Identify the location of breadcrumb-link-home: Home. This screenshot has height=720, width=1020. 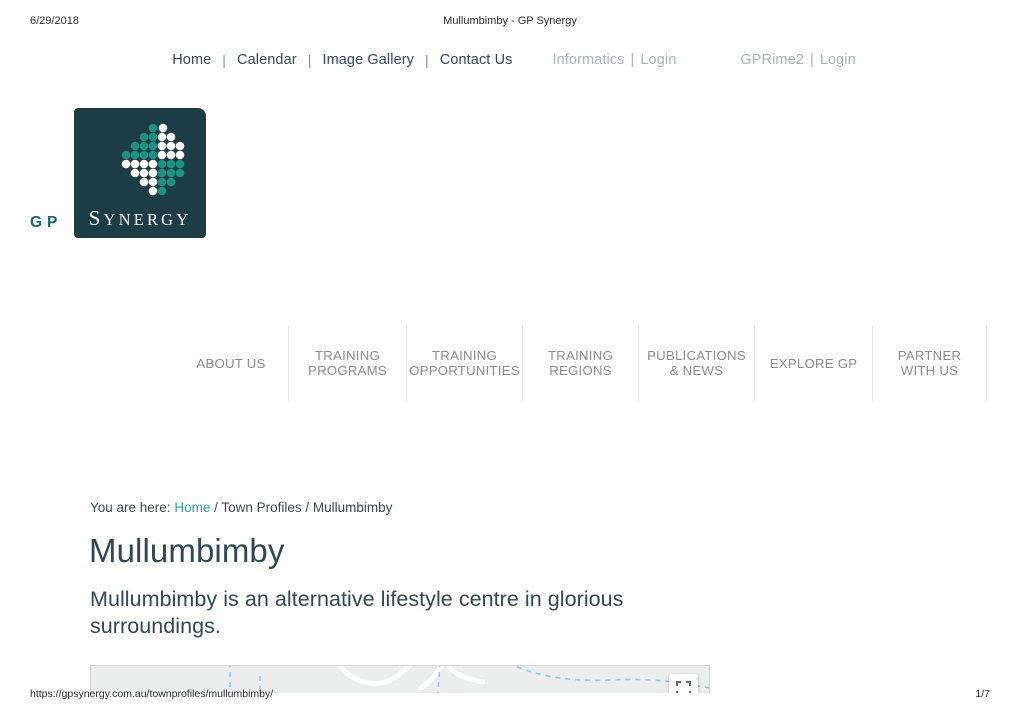
(192, 507).